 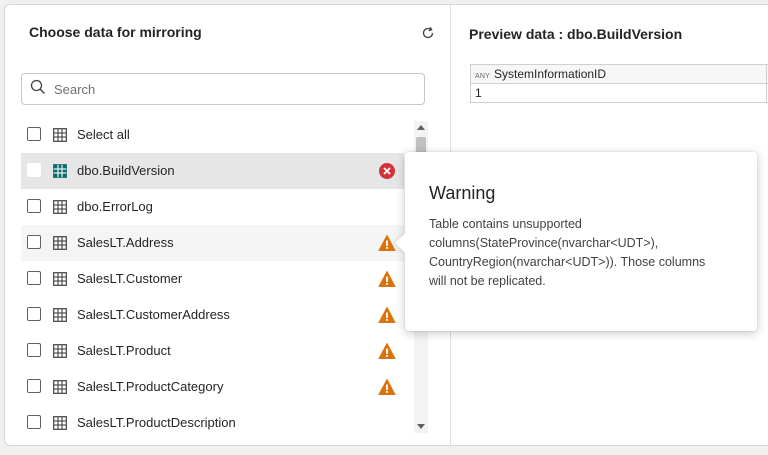 What do you see at coordinates (126, 170) in the screenshot?
I see `list-item-label: dbo.BuildVersion` at bounding box center [126, 170].